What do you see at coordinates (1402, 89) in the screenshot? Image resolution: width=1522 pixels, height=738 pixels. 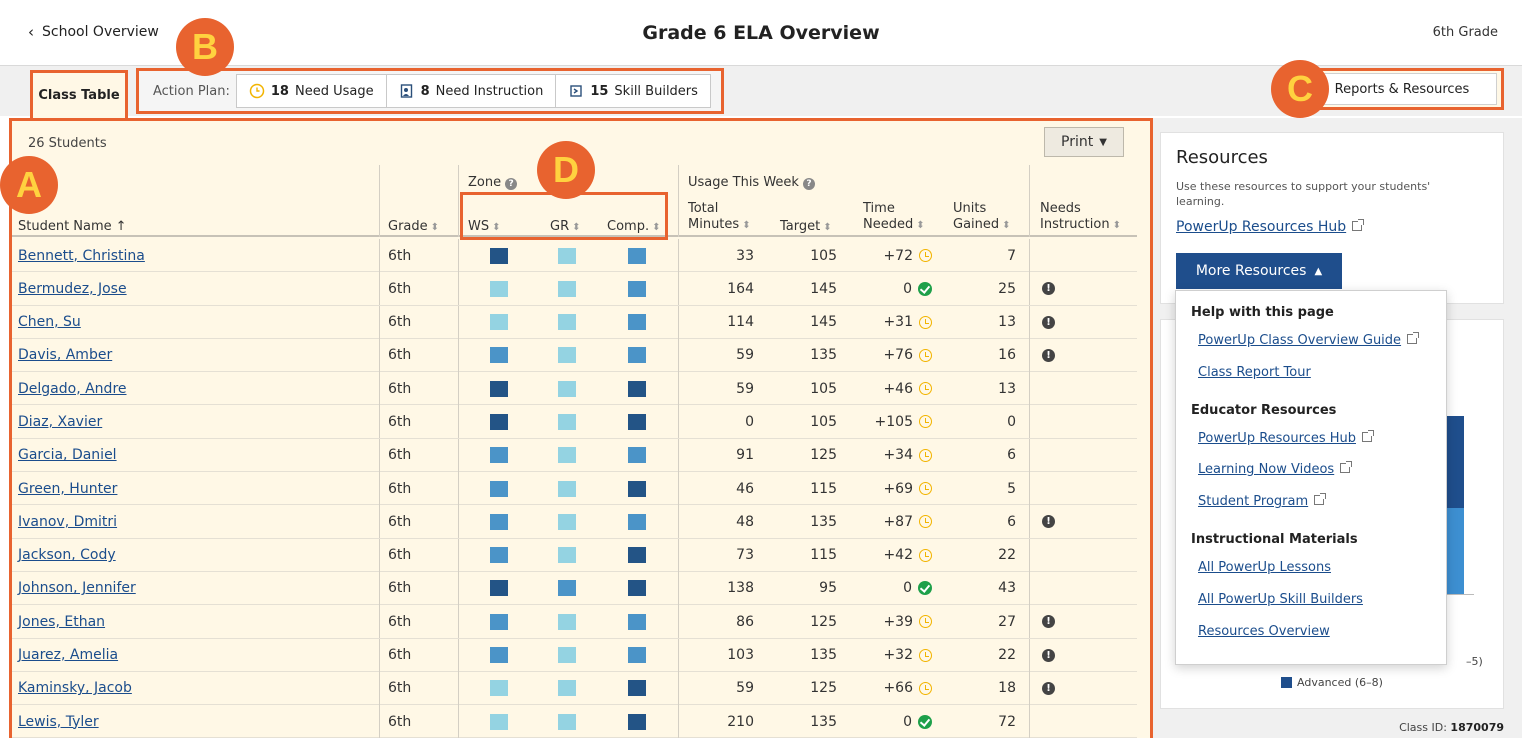 I see `reports-resources-button: Reports & Resources` at bounding box center [1402, 89].